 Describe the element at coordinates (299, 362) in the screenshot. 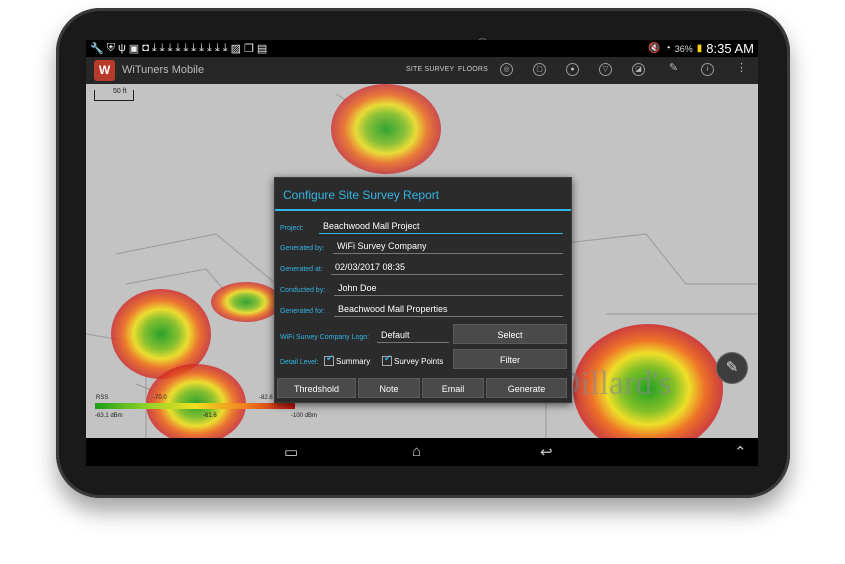

I see `detail-level-label: Detail Level:` at that location.